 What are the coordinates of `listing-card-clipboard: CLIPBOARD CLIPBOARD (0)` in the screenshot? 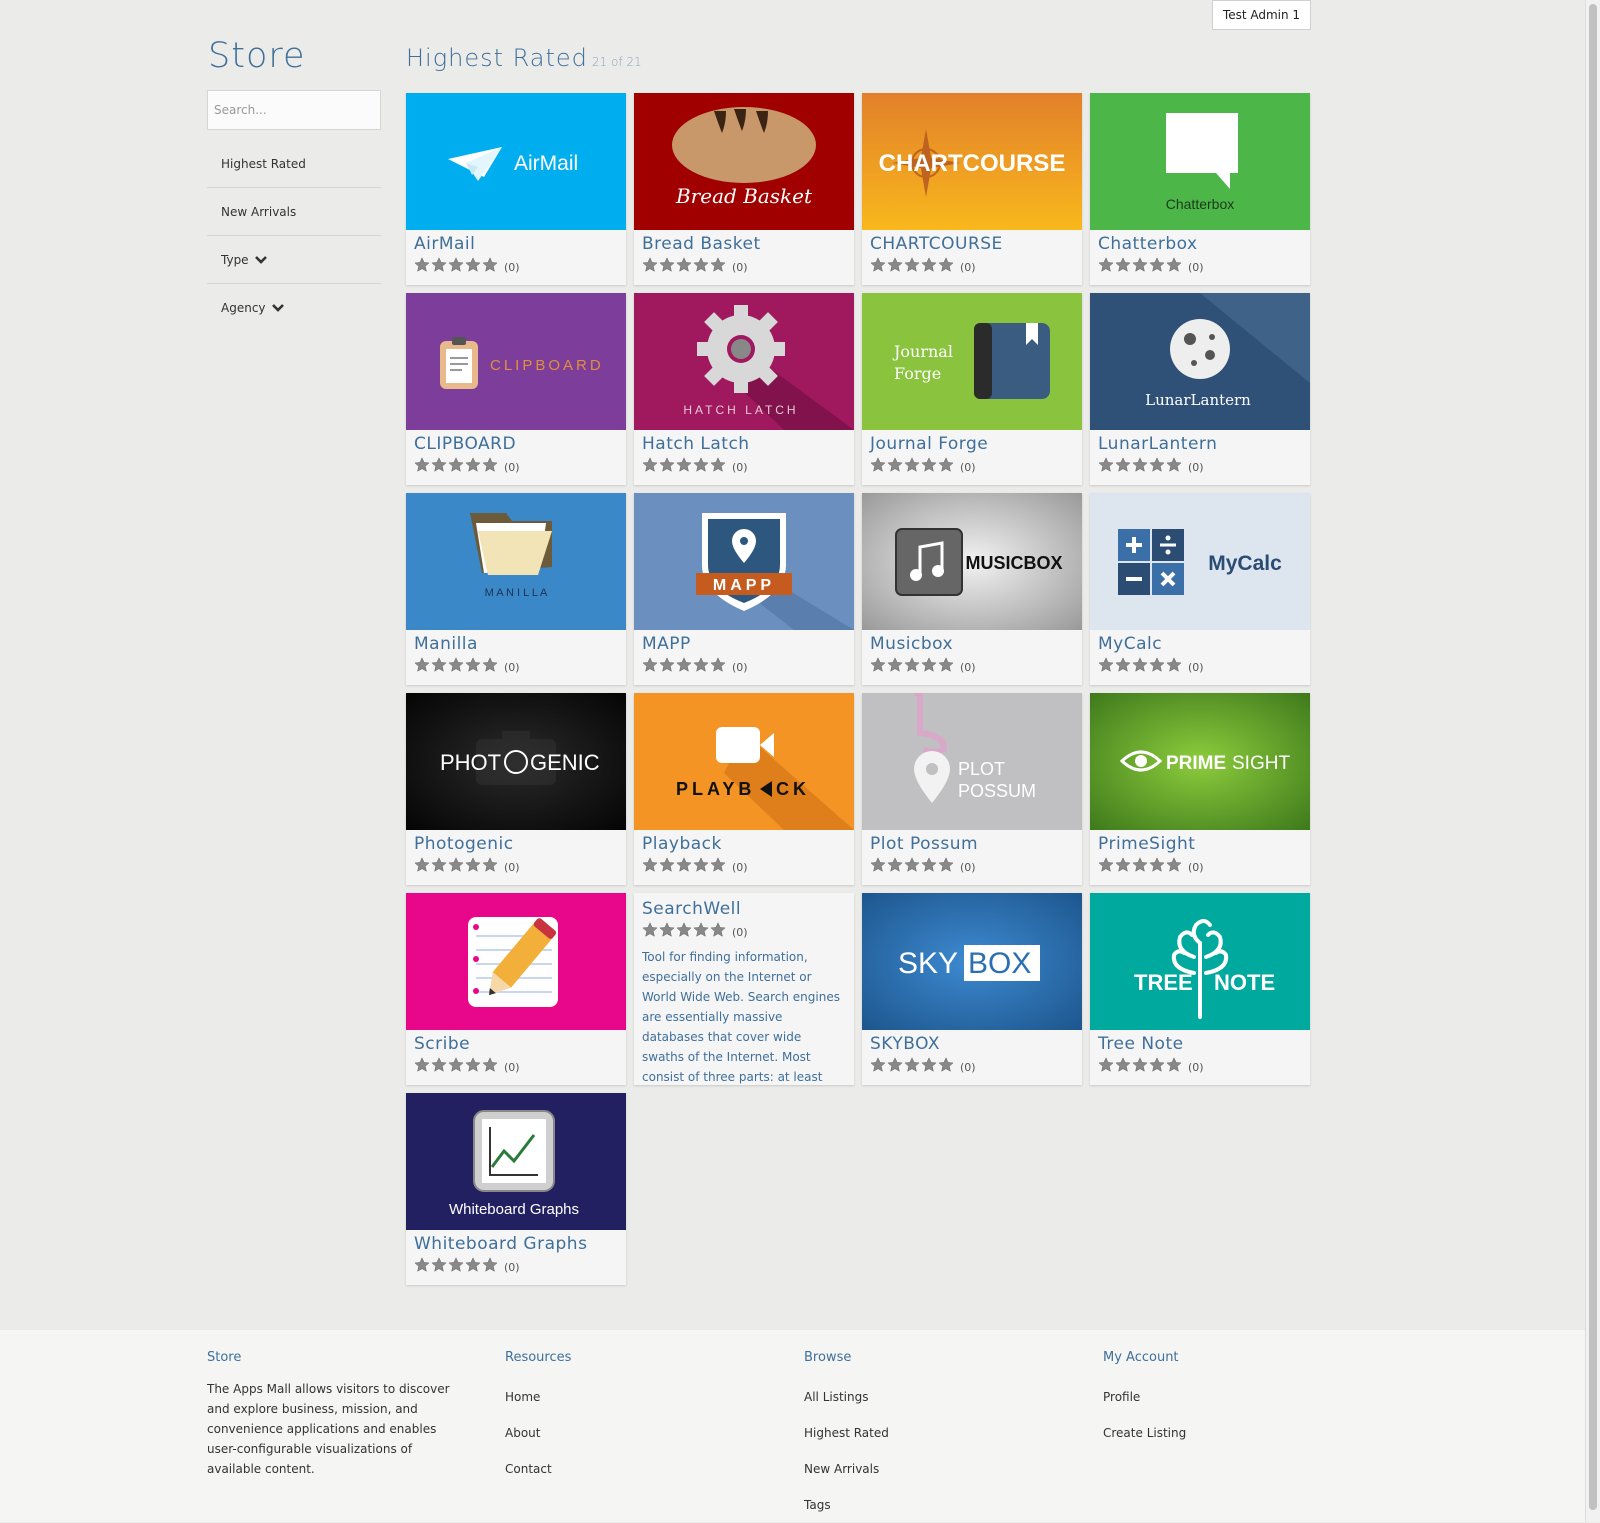 It's located at (516, 389).